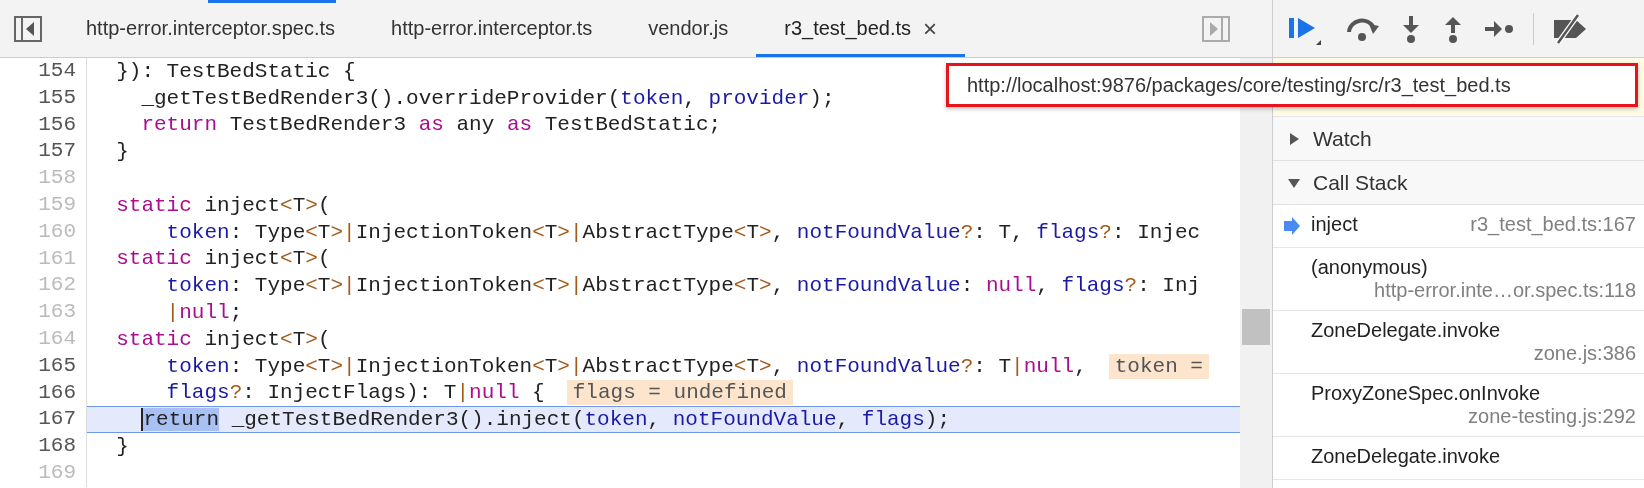 Image resolution: width=1644 pixels, height=488 pixels. Describe the element at coordinates (1360, 182) in the screenshot. I see `section-title: Call Stack` at that location.